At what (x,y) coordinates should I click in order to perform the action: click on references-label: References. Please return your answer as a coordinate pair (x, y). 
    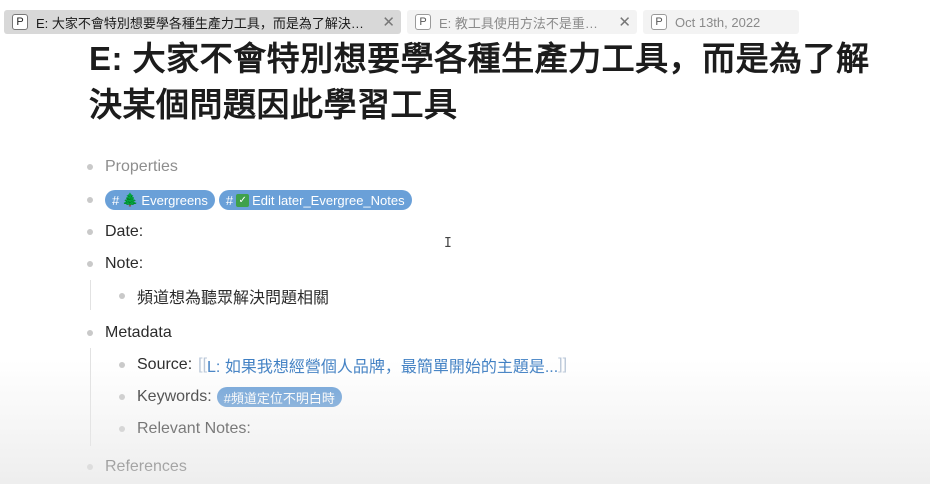
    Looking at the image, I should click on (146, 466).